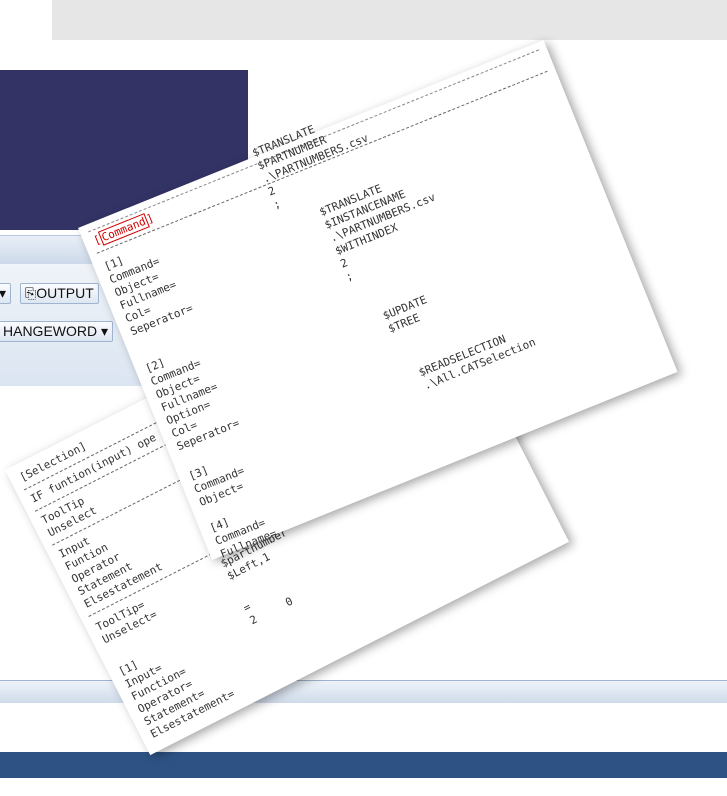  I want to click on changeword-button: HANGEWORD ▾, so click(57, 331).